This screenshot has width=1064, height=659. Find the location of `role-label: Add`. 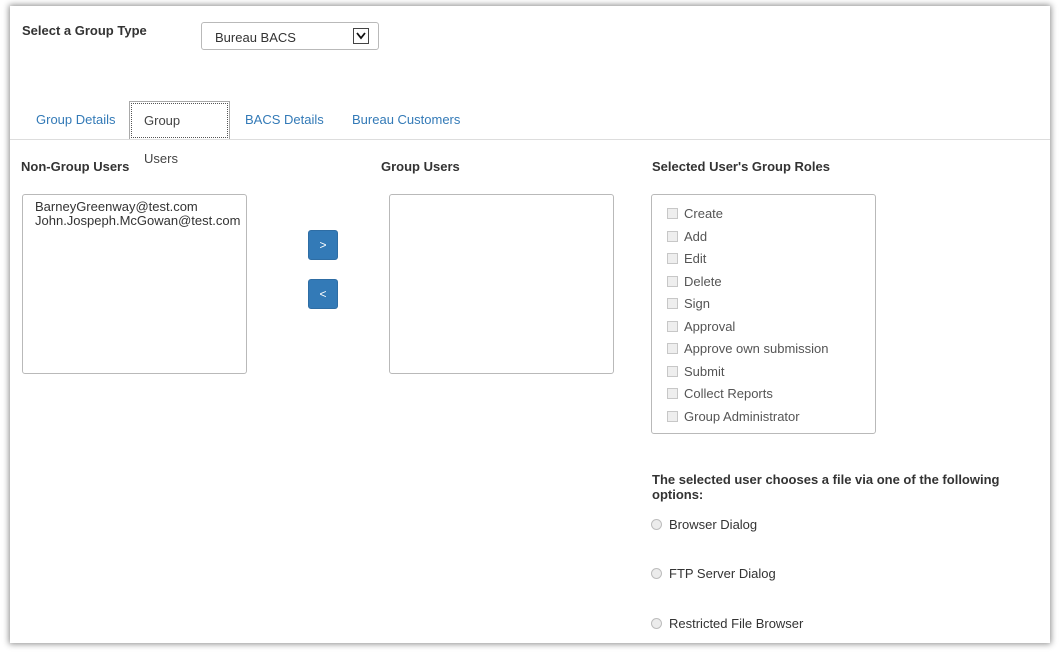

role-label: Add is located at coordinates (696, 236).